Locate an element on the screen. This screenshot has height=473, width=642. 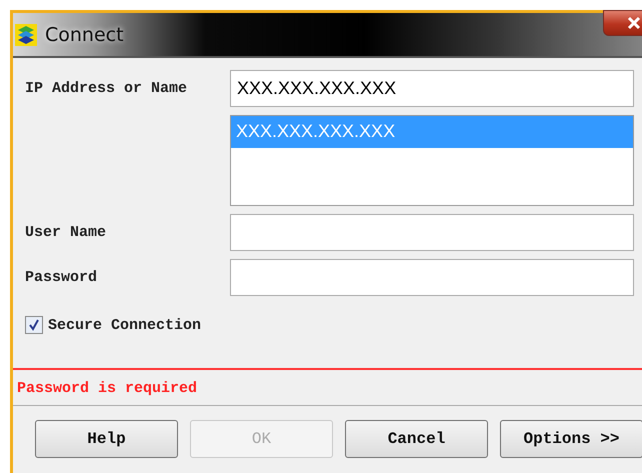
dialog-button: Cancel is located at coordinates (416, 439).